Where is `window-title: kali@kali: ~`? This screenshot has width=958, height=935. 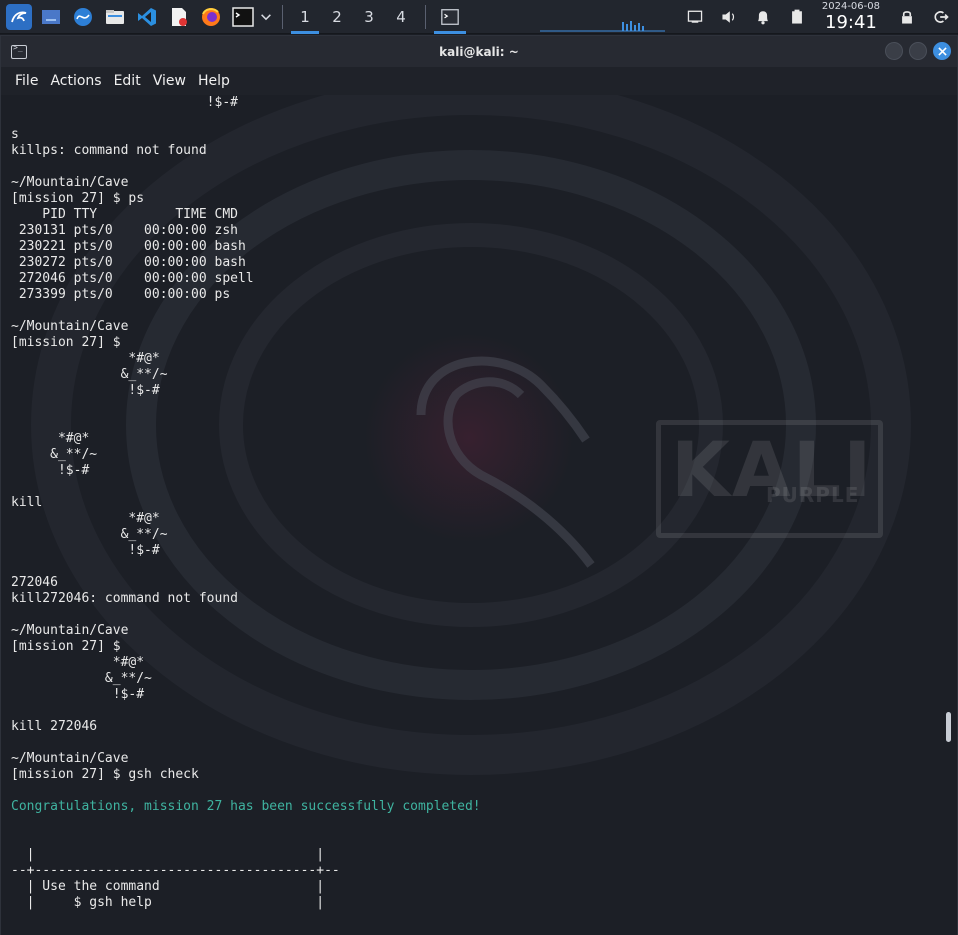
window-title: kali@kali: ~ is located at coordinates (479, 51).